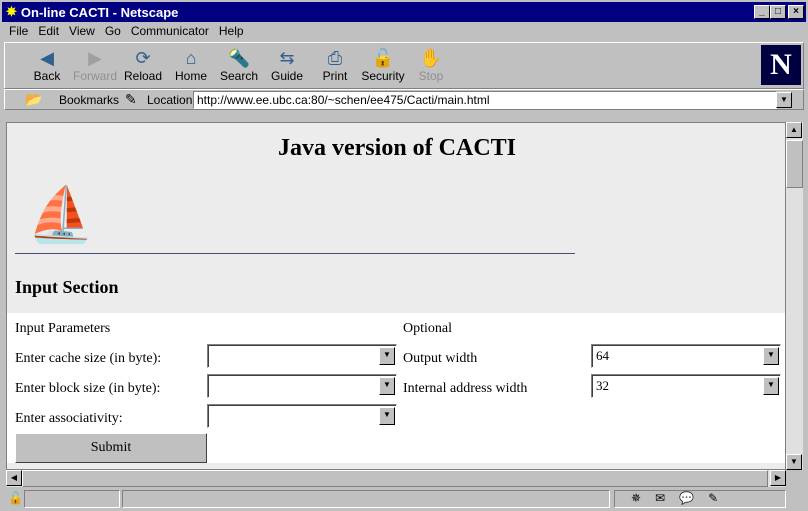 This screenshot has height=511, width=808. I want to click on reload-button: ⟳ Reload, so click(143, 65).